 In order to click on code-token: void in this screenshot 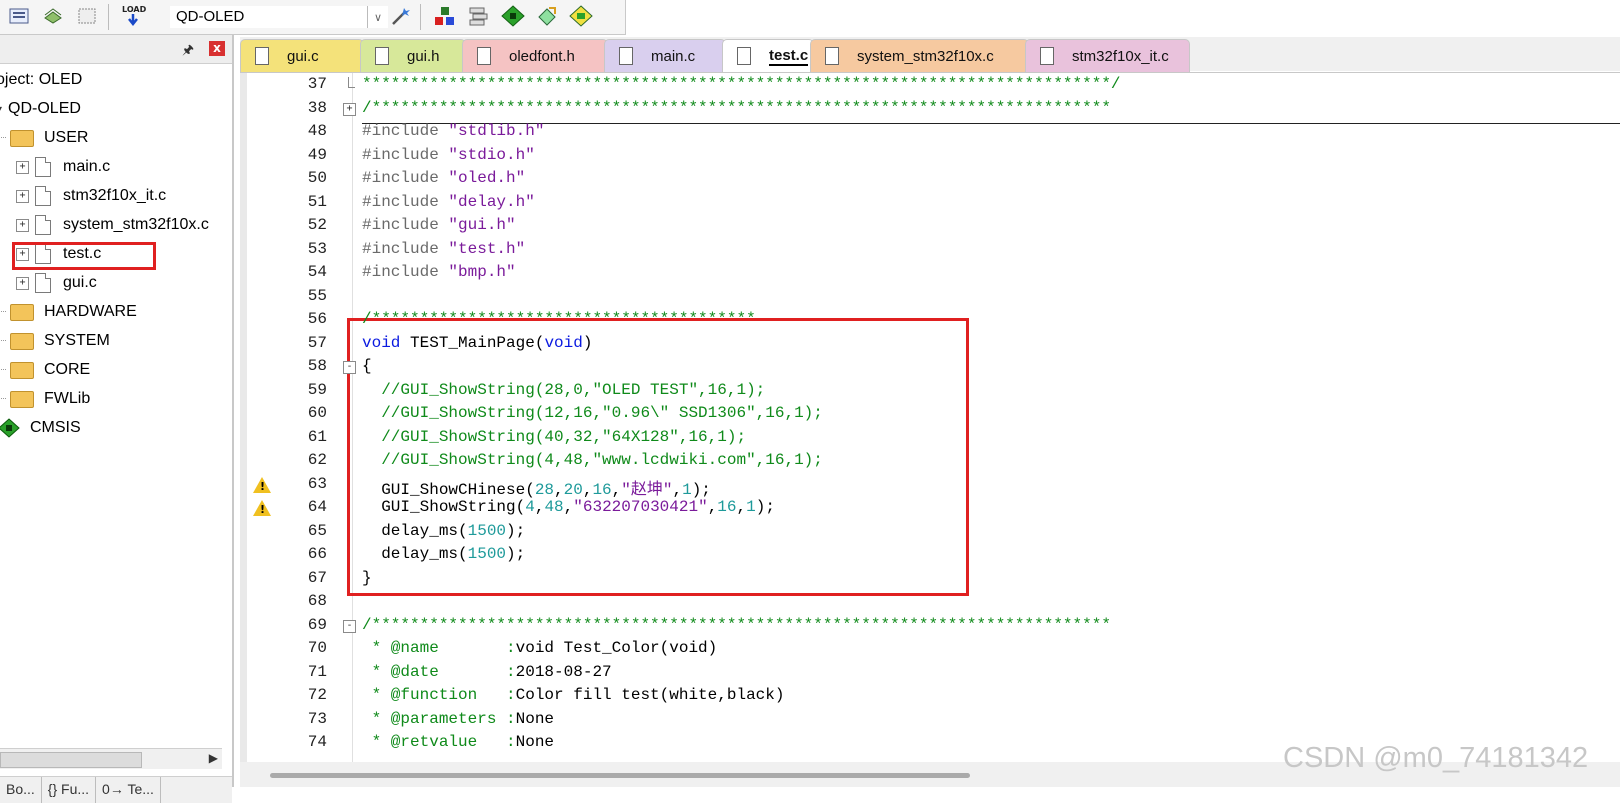, I will do `click(381, 342)`.